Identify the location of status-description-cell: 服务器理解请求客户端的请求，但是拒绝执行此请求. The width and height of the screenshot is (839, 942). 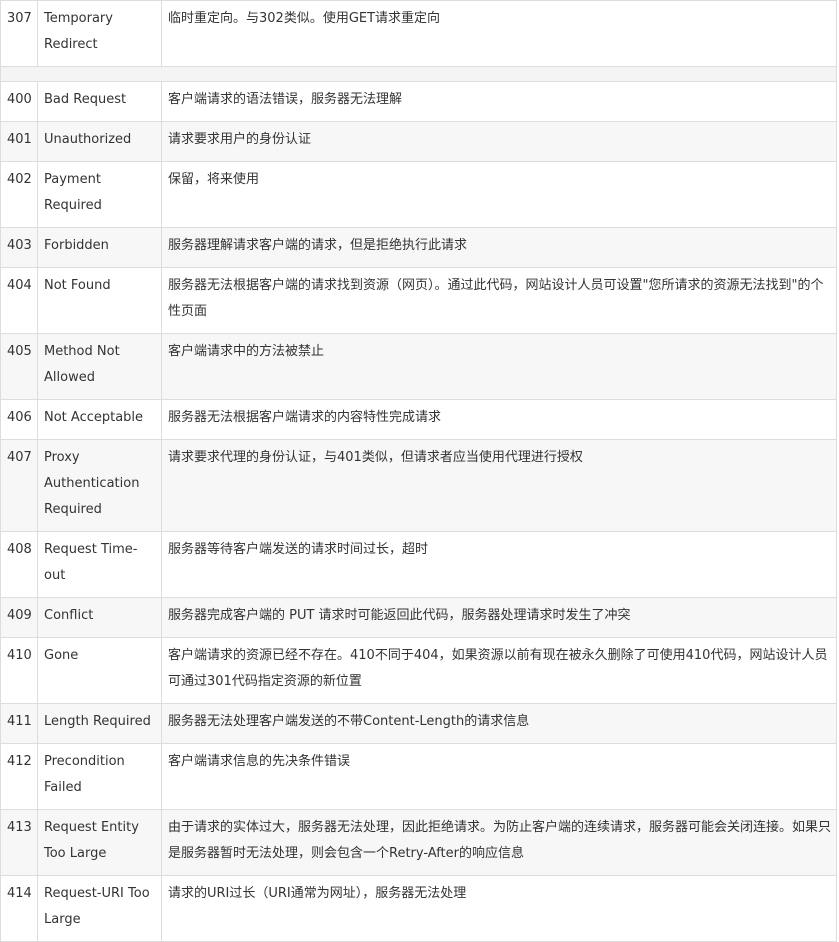
(499, 247).